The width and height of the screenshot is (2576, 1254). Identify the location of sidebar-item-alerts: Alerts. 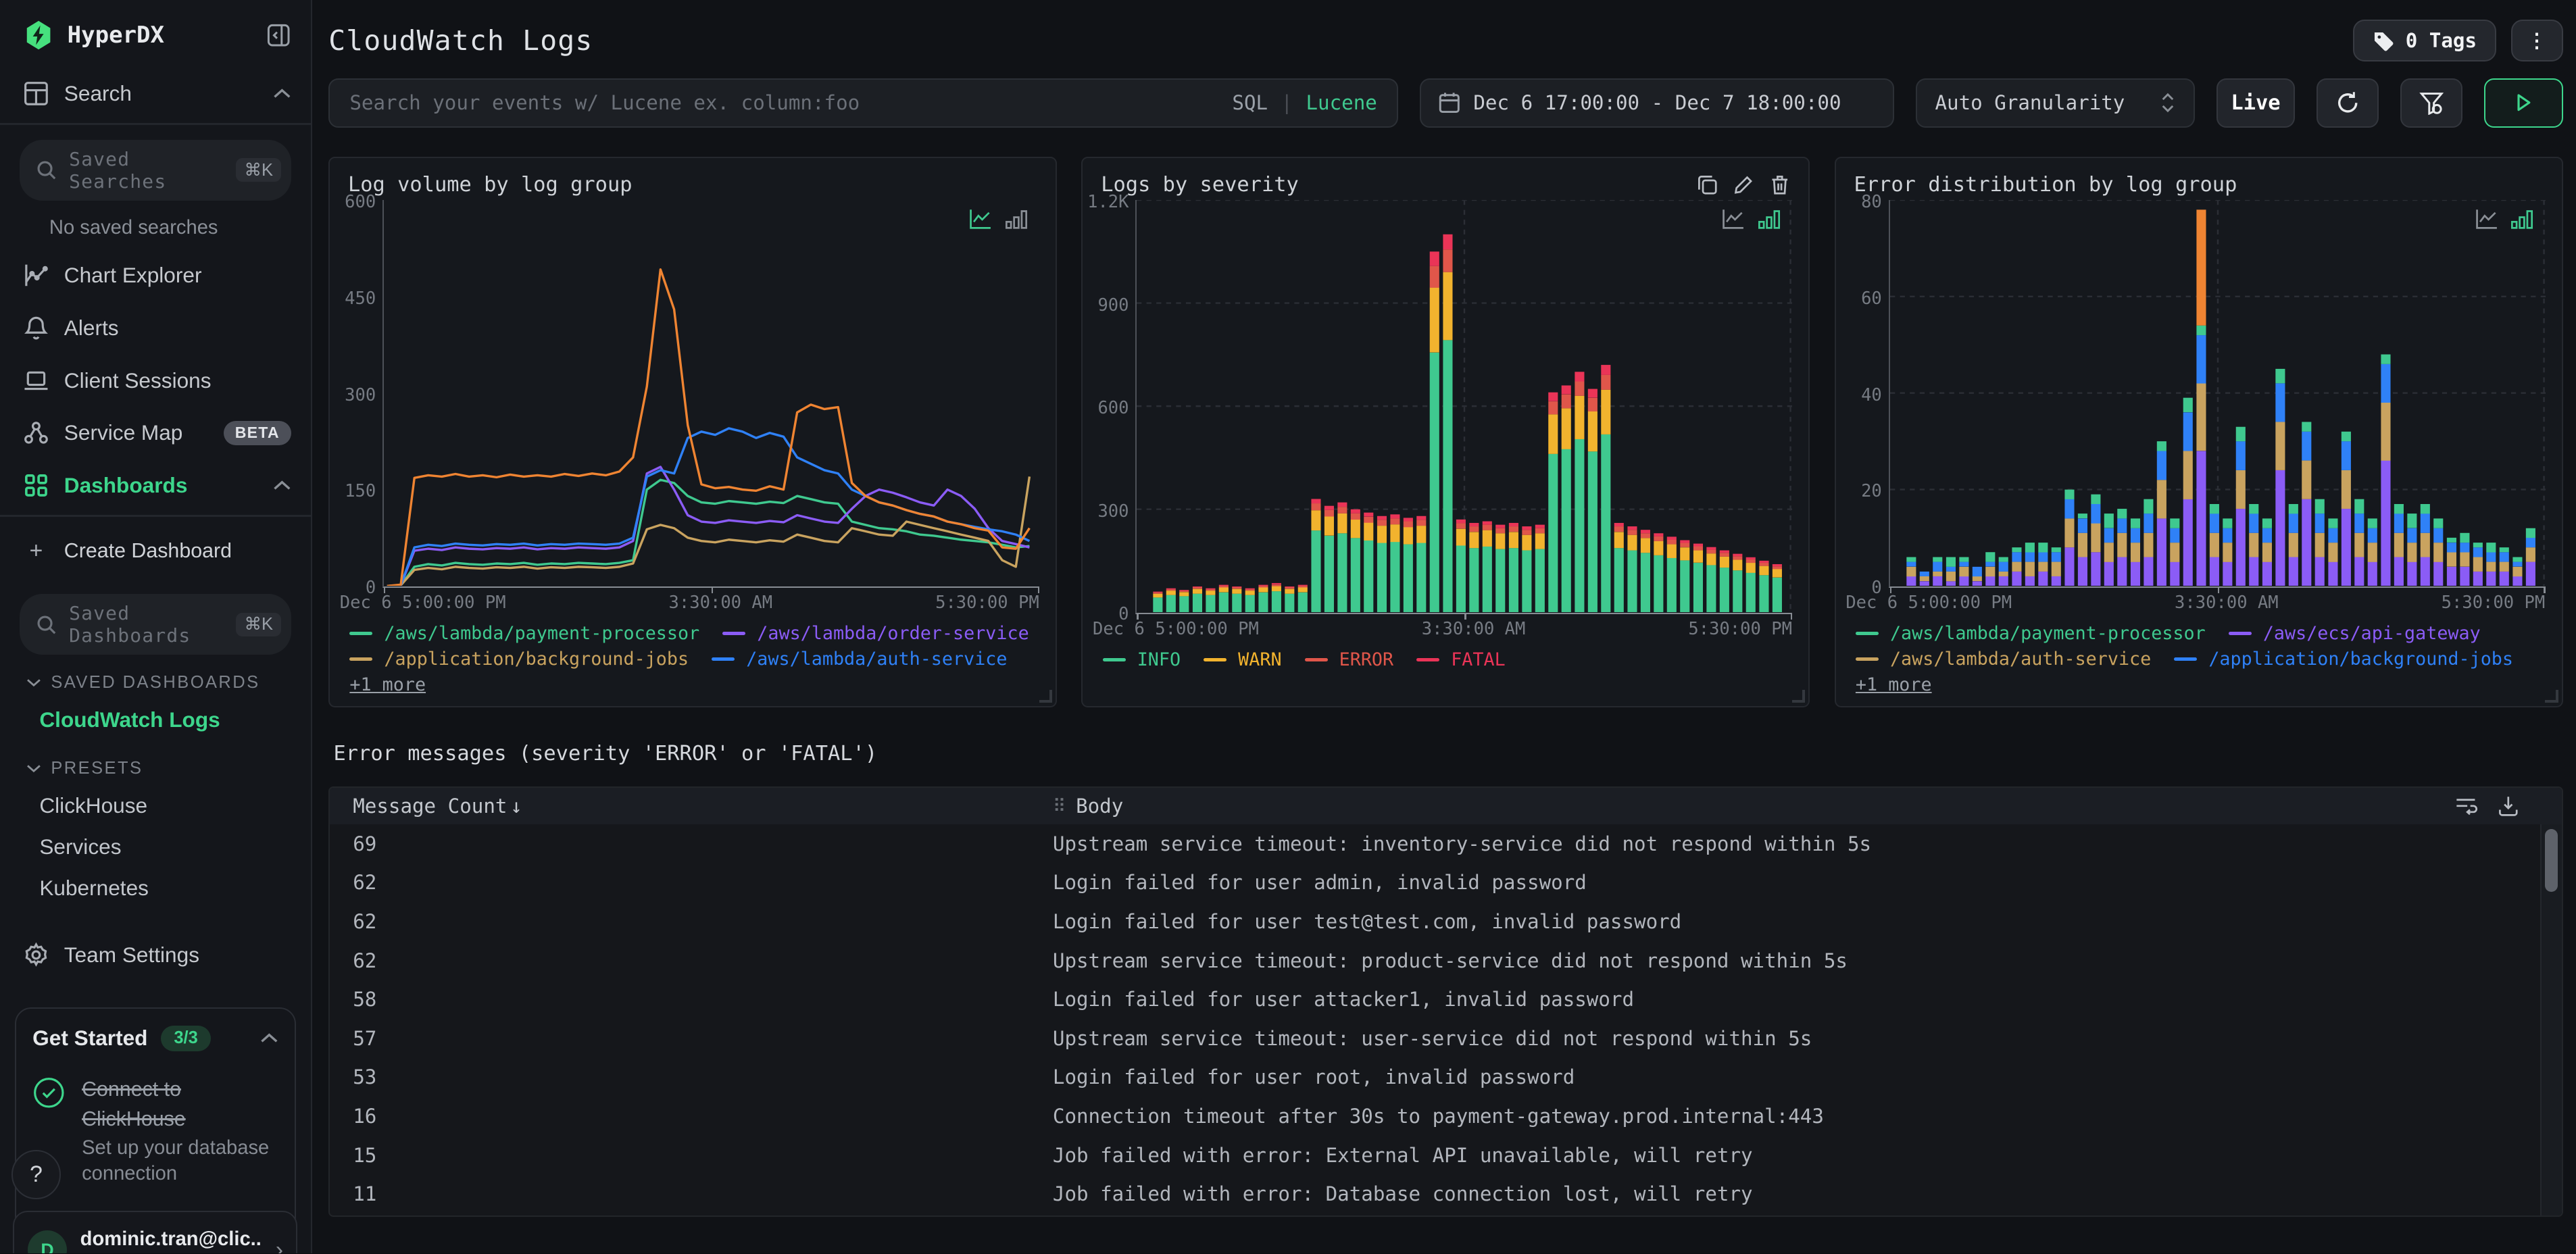
(155, 328).